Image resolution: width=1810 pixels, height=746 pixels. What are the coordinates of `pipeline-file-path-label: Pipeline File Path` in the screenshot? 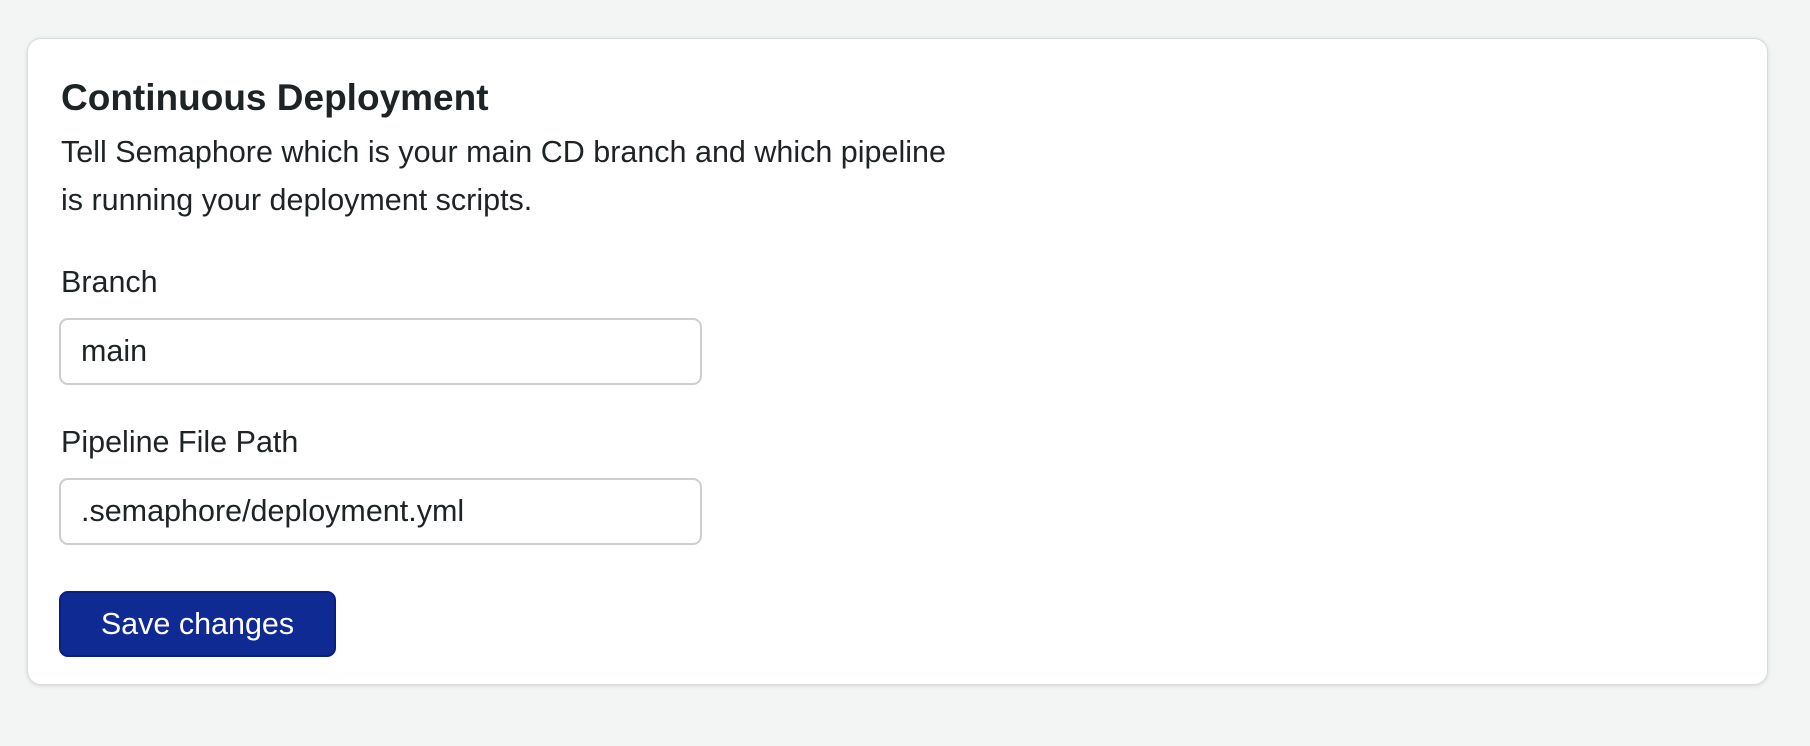 It's located at (180, 442).